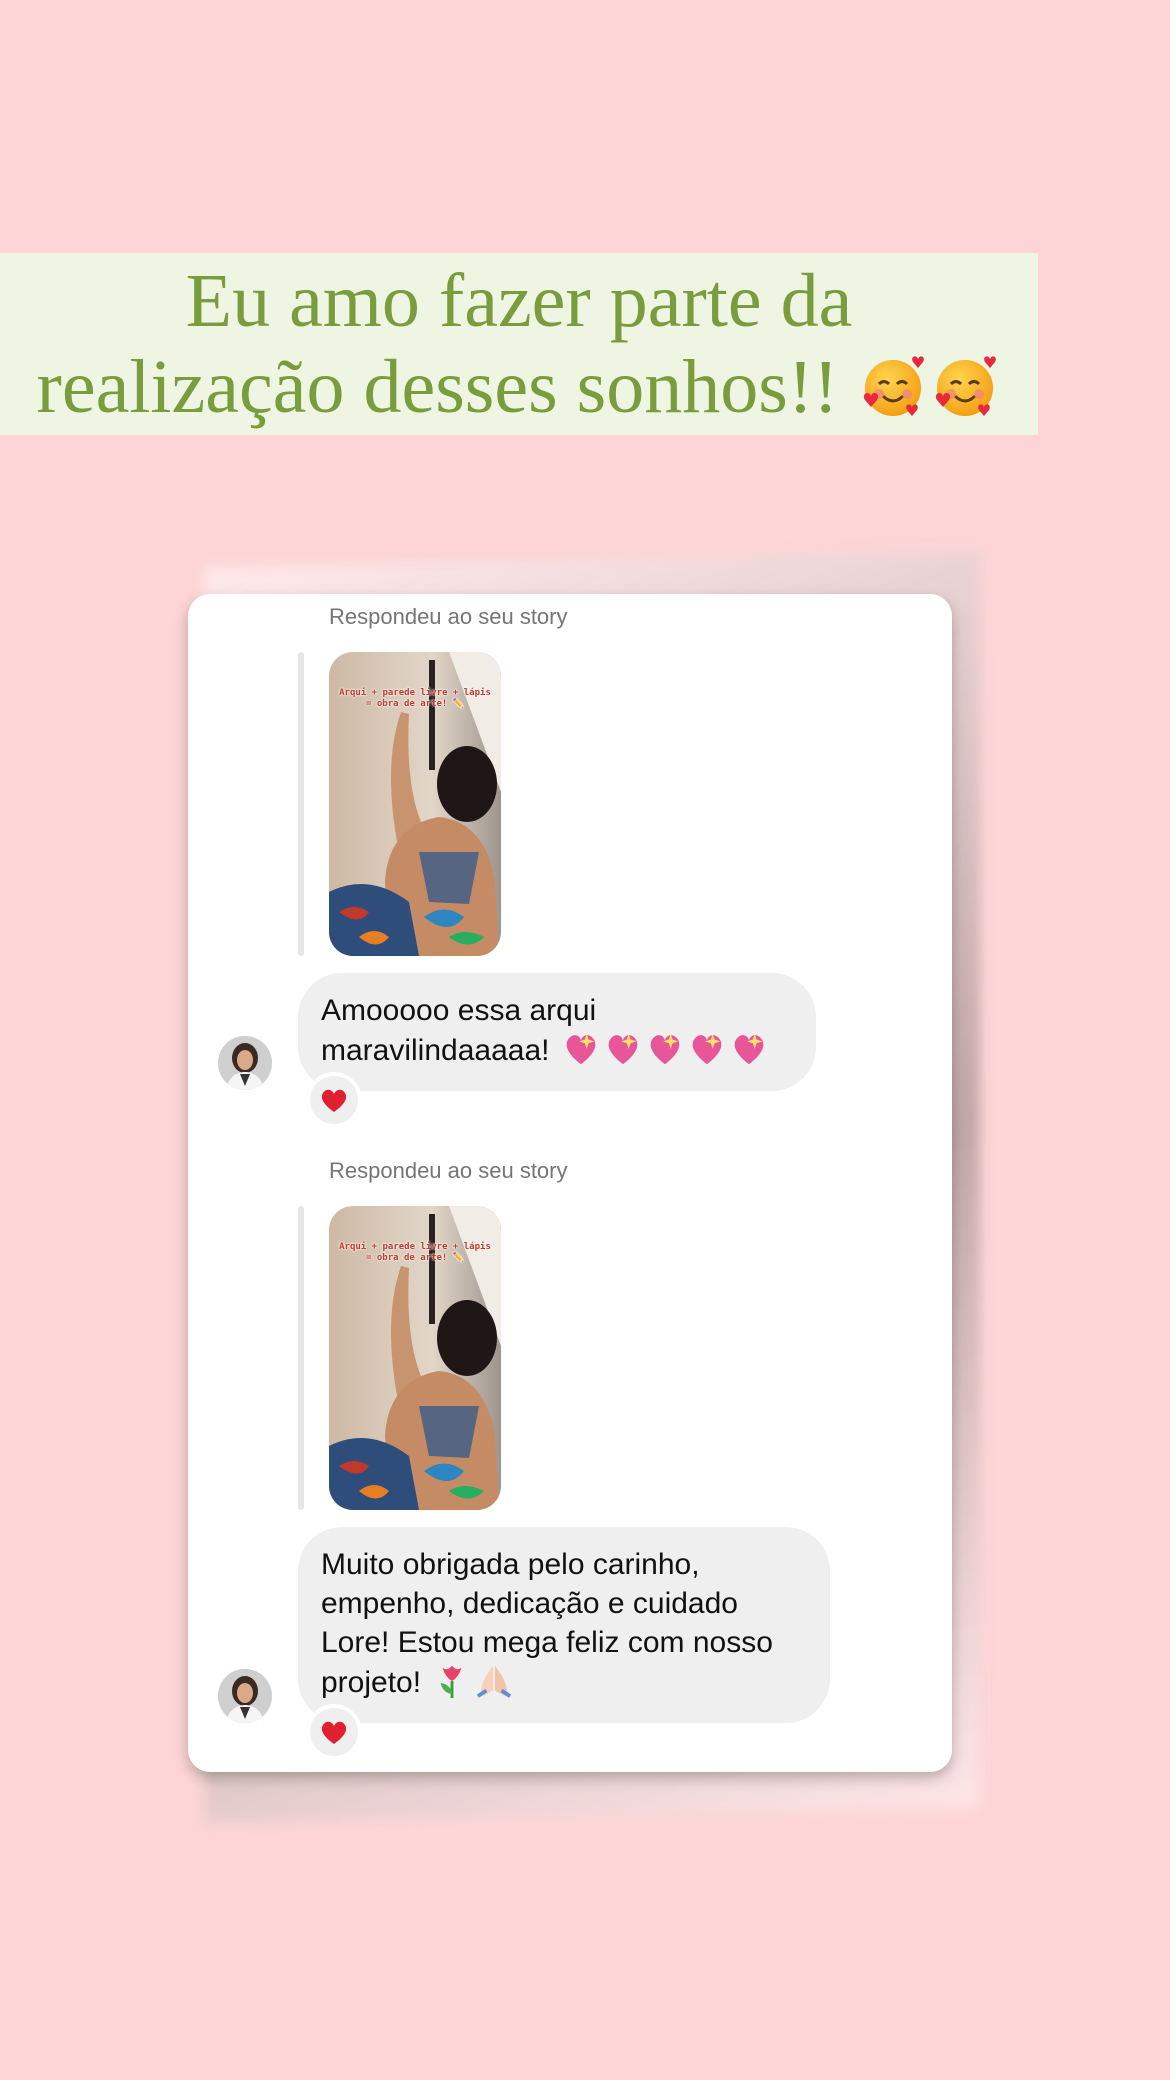 The height and width of the screenshot is (2080, 1170). I want to click on headline-line-2-text: realização desses sonhos!!, so click(437, 387).